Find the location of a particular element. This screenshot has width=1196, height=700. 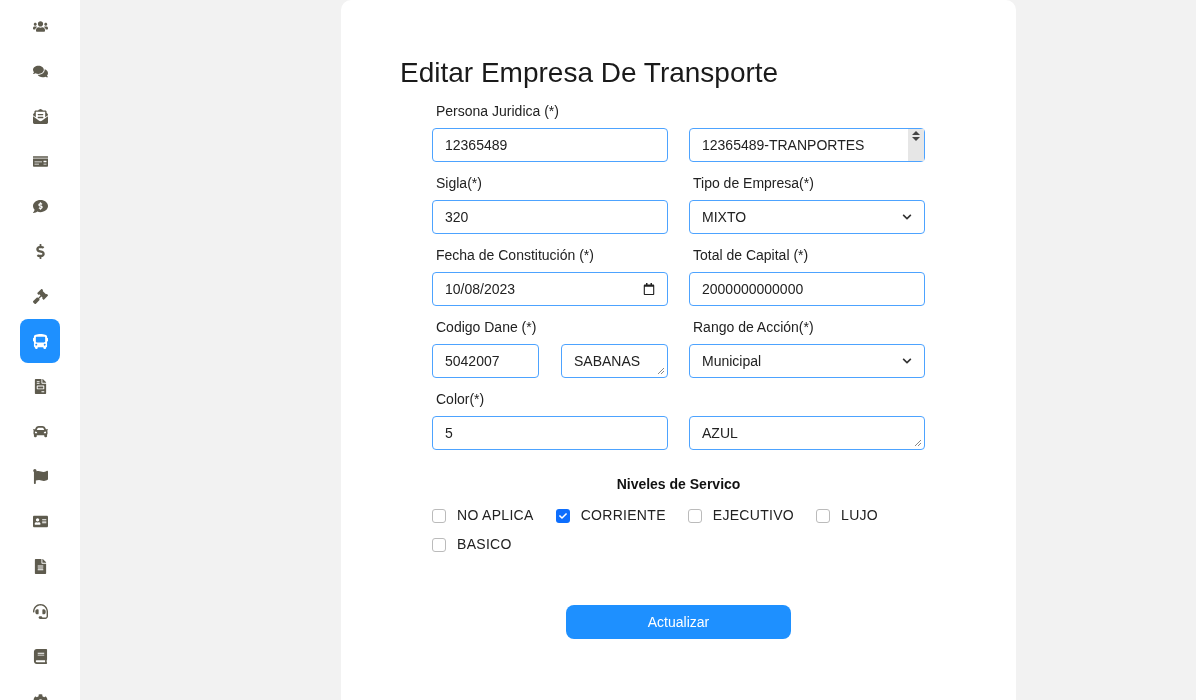

text-input-field: 320 is located at coordinates (550, 217).